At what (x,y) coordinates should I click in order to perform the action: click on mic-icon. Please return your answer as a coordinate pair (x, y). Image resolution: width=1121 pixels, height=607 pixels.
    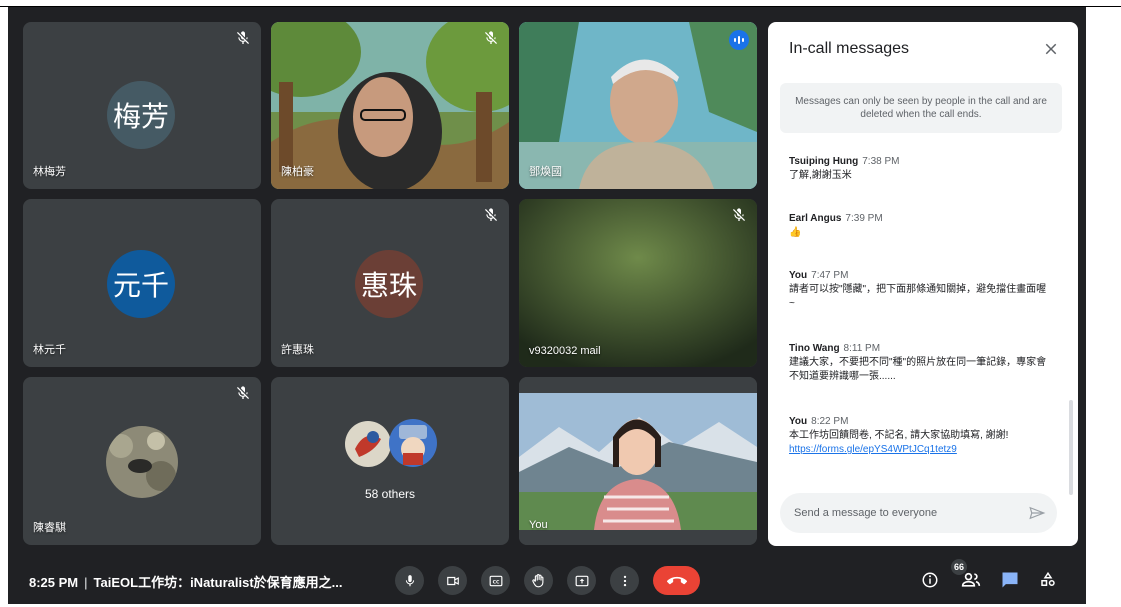
    Looking at the image, I should click on (409, 580).